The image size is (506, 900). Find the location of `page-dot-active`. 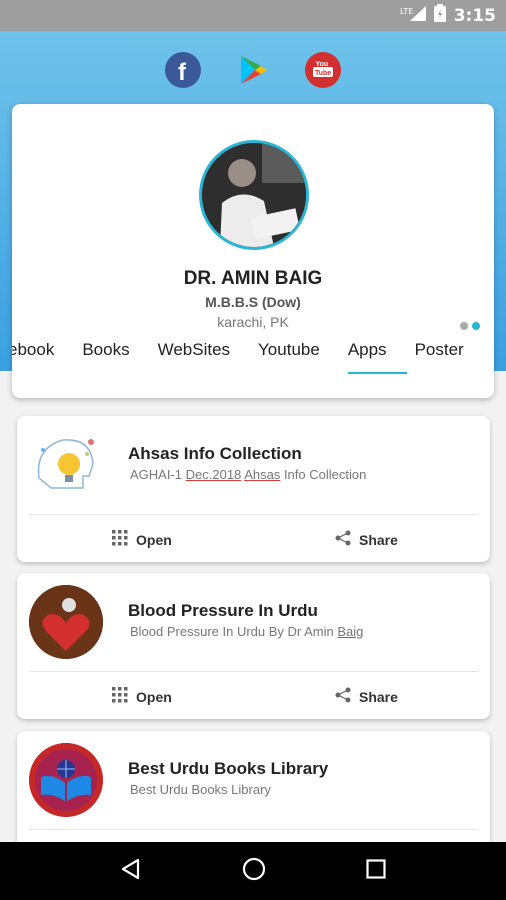

page-dot-active is located at coordinates (476, 326).